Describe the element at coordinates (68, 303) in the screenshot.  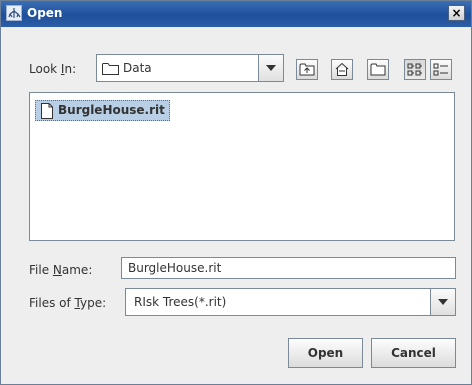
I see `files-of-type-label: Files of Type:` at that location.